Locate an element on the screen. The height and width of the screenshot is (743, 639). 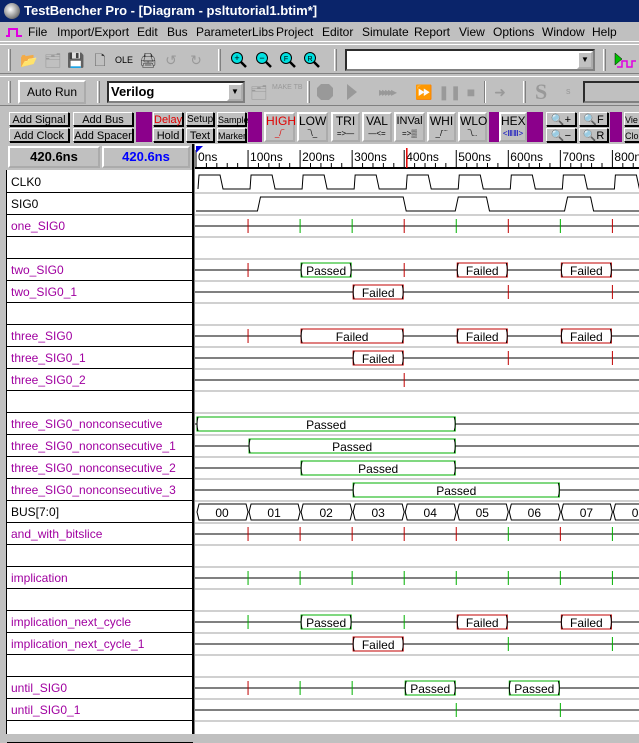
fast-forward-icon: ⏩ is located at coordinates (424, 92).